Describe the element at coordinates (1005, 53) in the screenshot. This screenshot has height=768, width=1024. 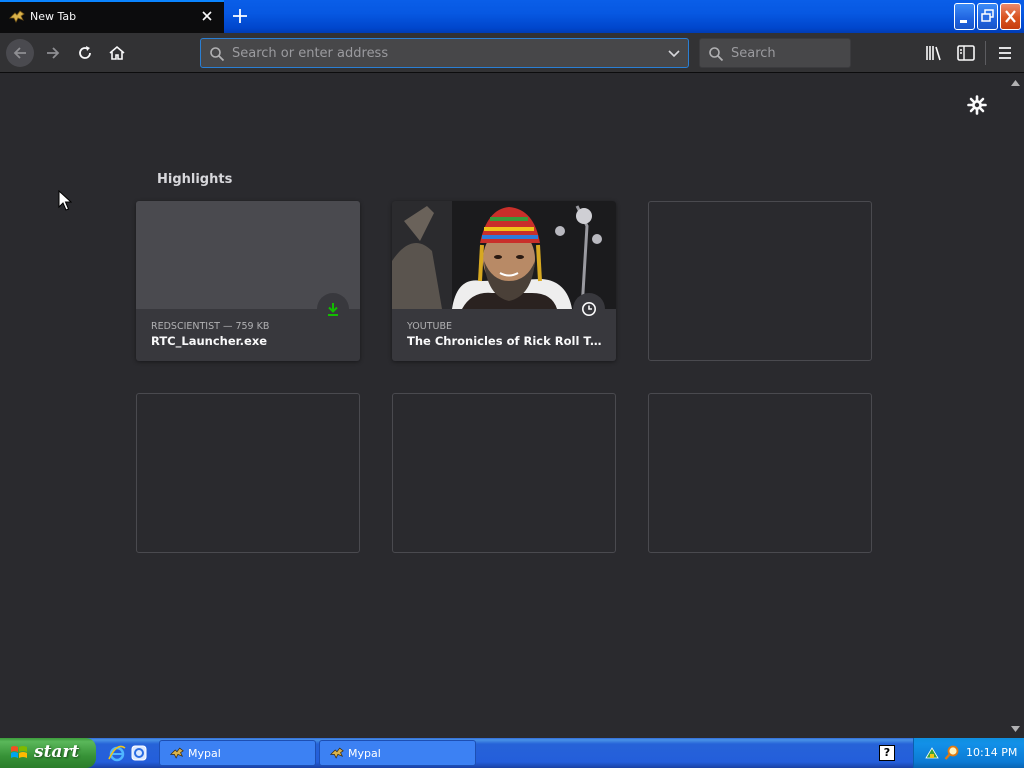
I see `hamburger-menu-icon` at that location.